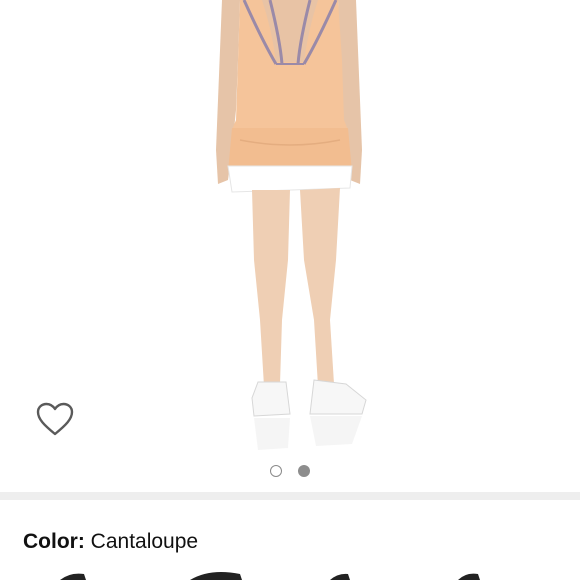  I want to click on color-label: Color:, so click(54, 541).